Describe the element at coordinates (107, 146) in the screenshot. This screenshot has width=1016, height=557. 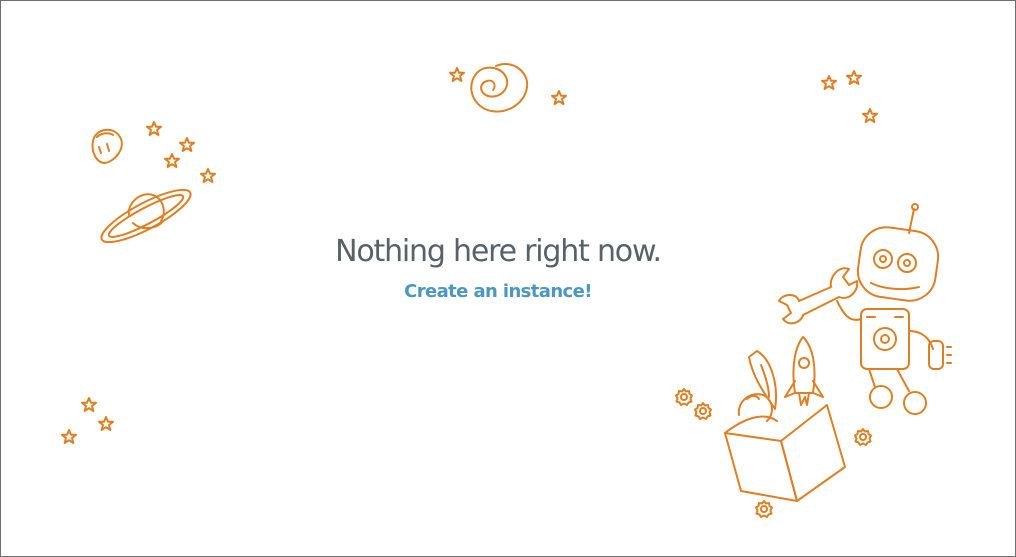
I see `moon-rock-icon` at that location.